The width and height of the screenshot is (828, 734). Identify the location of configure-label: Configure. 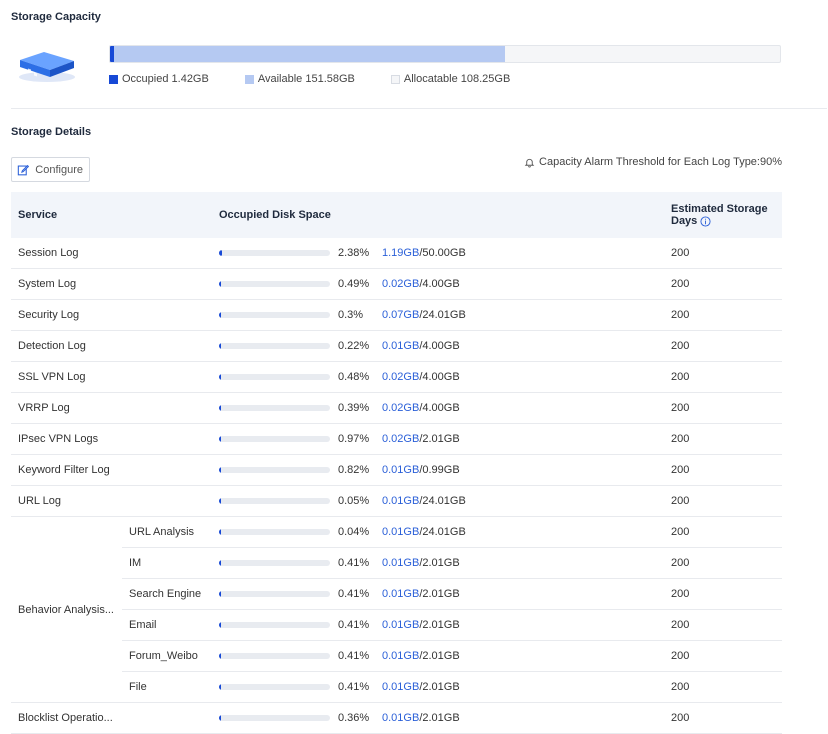
(59, 169).